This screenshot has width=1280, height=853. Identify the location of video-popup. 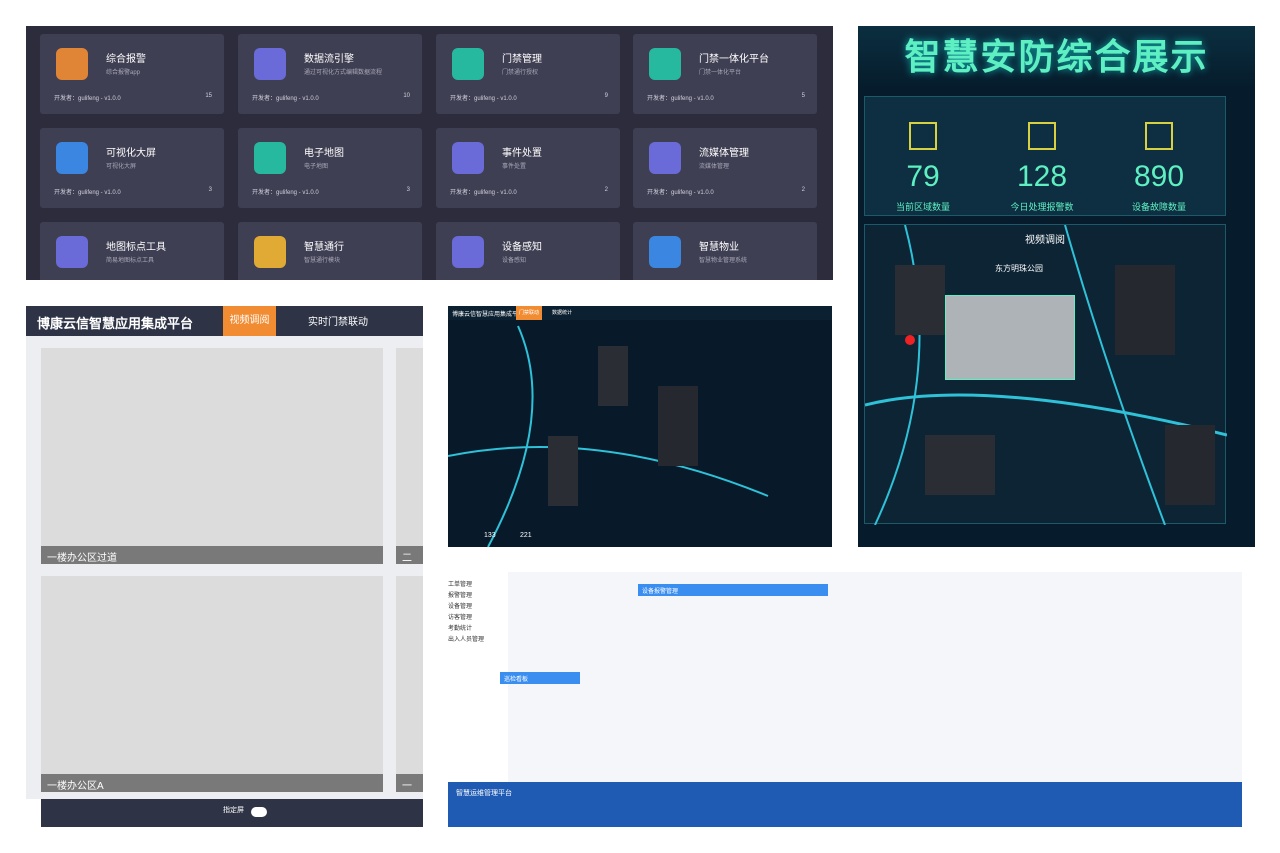
(1010, 337).